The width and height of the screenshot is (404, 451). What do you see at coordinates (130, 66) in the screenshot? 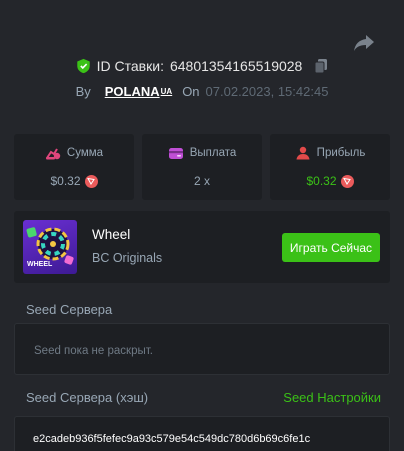
I see `bet-id-label: ID Ставки:` at bounding box center [130, 66].